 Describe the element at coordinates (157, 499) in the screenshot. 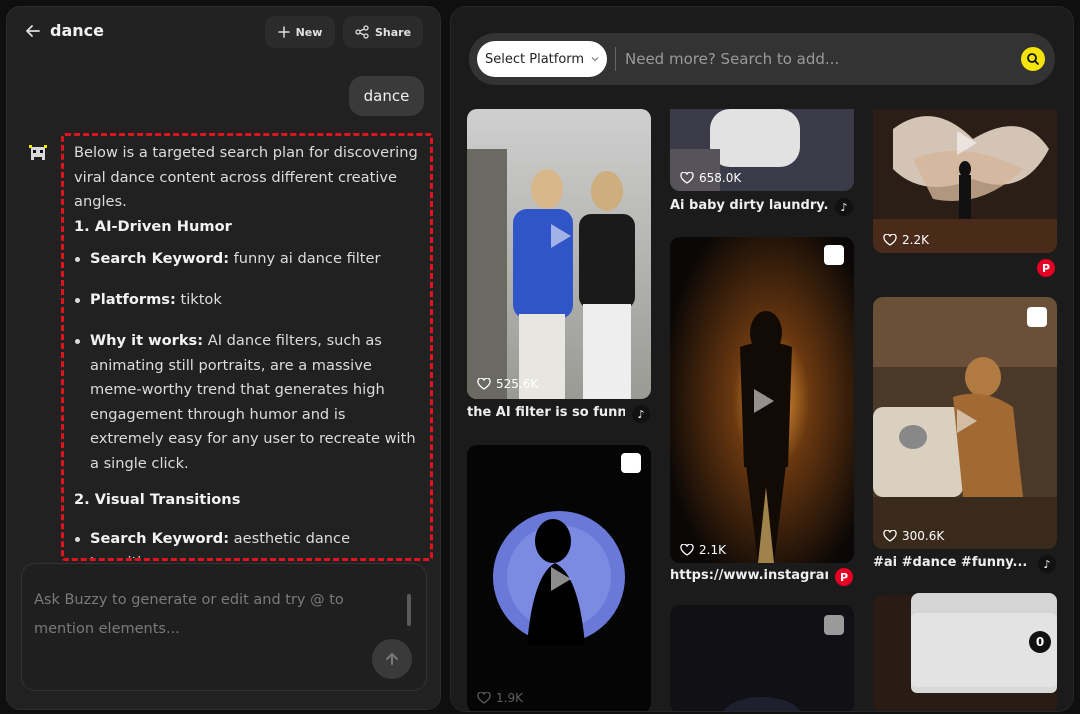

I see `section-title: 2. Visual Transitions` at that location.